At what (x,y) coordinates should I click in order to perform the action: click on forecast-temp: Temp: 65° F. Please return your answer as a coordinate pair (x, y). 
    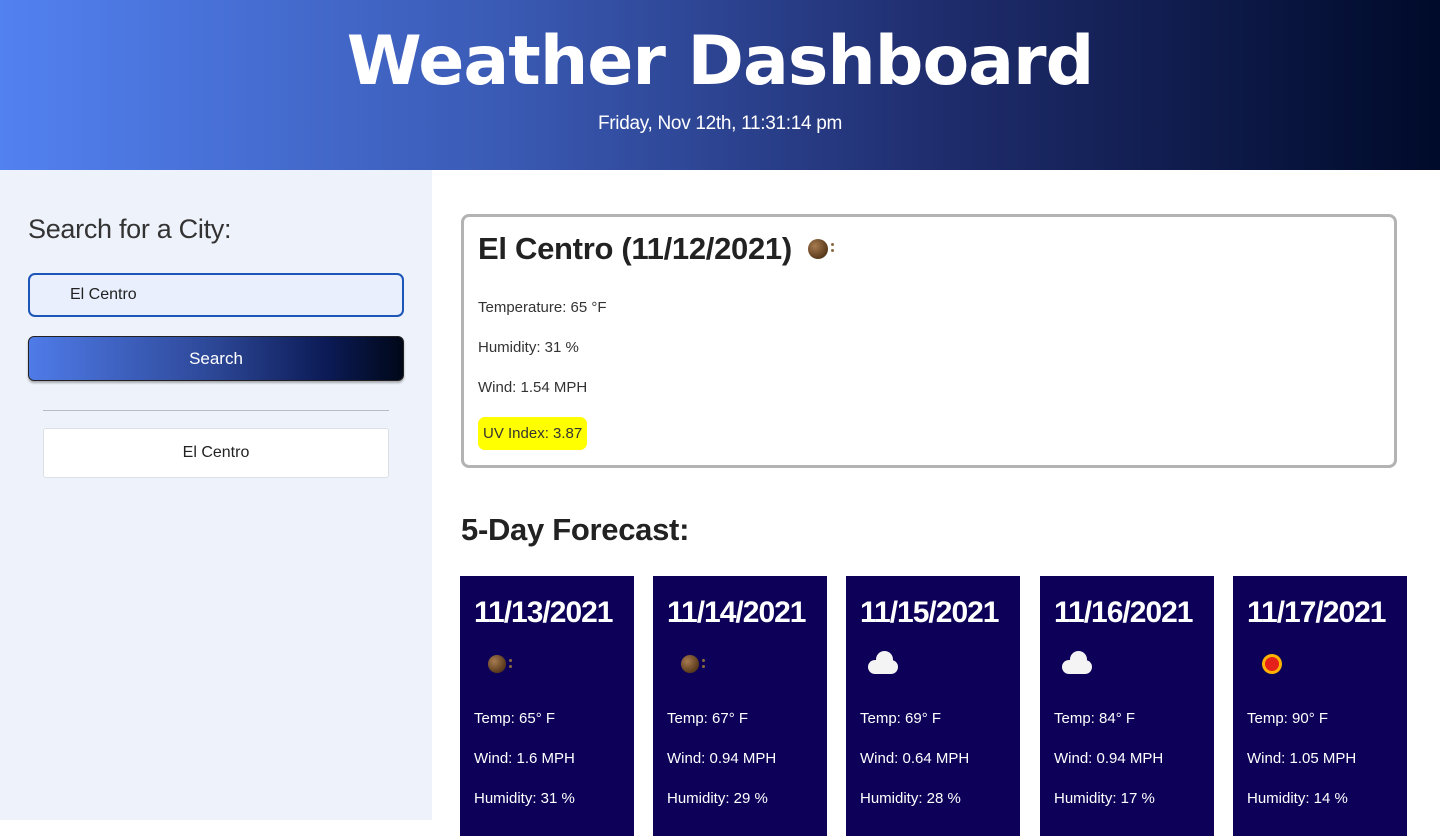
    Looking at the image, I should click on (515, 718).